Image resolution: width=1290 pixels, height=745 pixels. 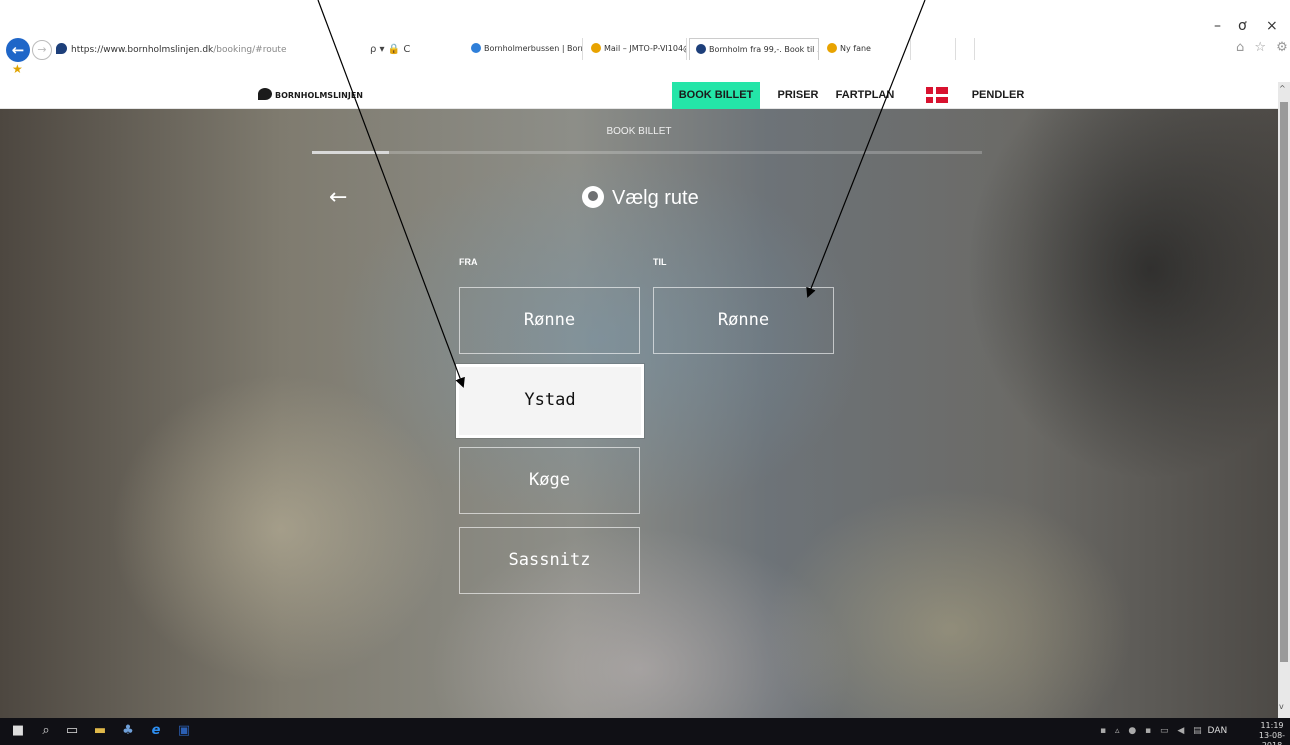 I want to click on tray-icons: ▪ ▵ ● ▪ ▭ ◀ ▤, so click(x=1152, y=731).